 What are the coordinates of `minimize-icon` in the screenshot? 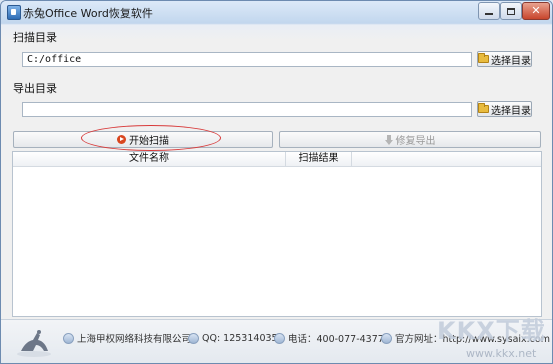 It's located at (489, 14).